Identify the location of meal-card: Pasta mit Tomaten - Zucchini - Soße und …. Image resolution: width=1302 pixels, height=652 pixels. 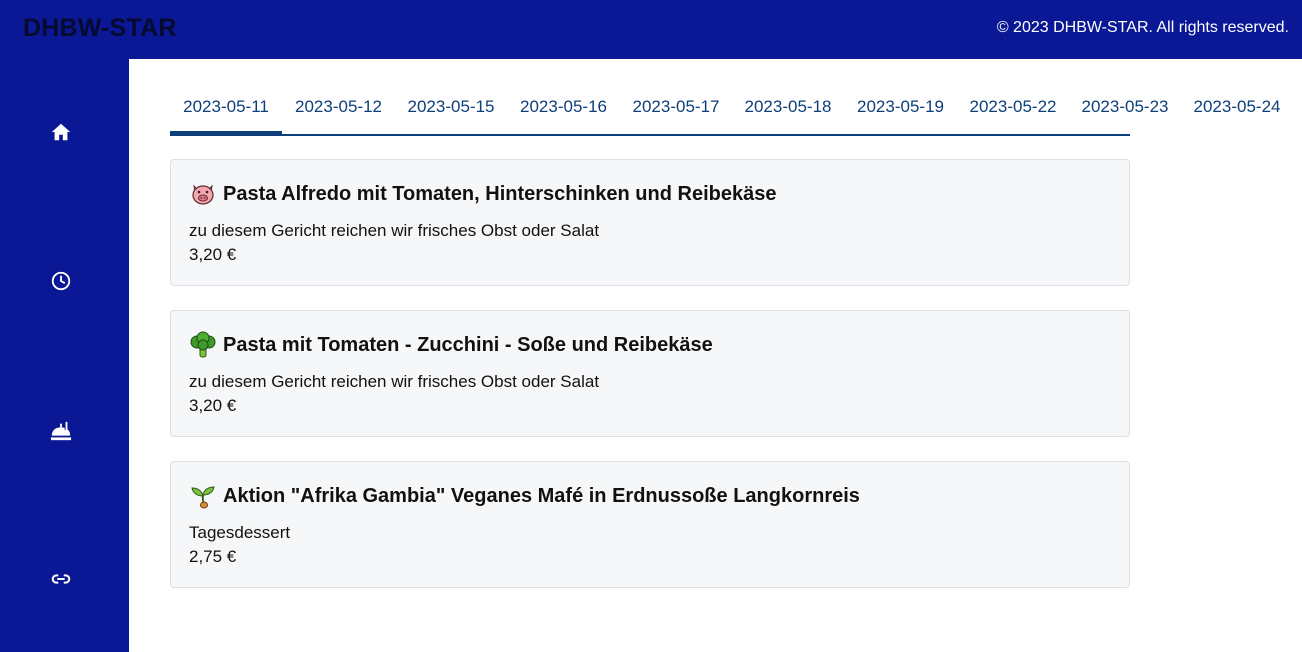
(650, 373).